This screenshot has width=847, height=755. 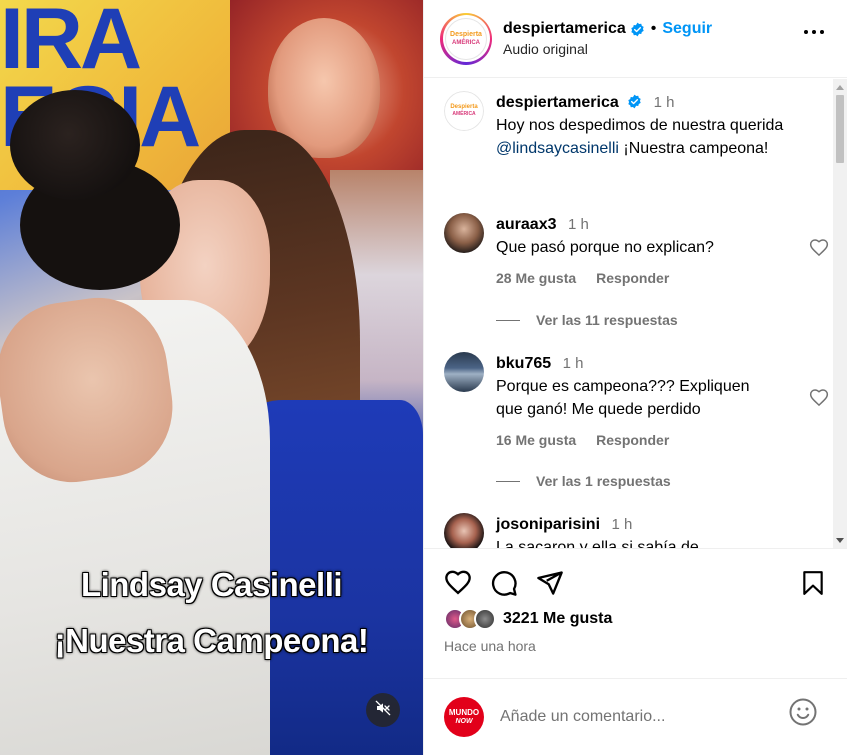 I want to click on add-comment-bar: MUNDO NOW, so click(x=635, y=716).